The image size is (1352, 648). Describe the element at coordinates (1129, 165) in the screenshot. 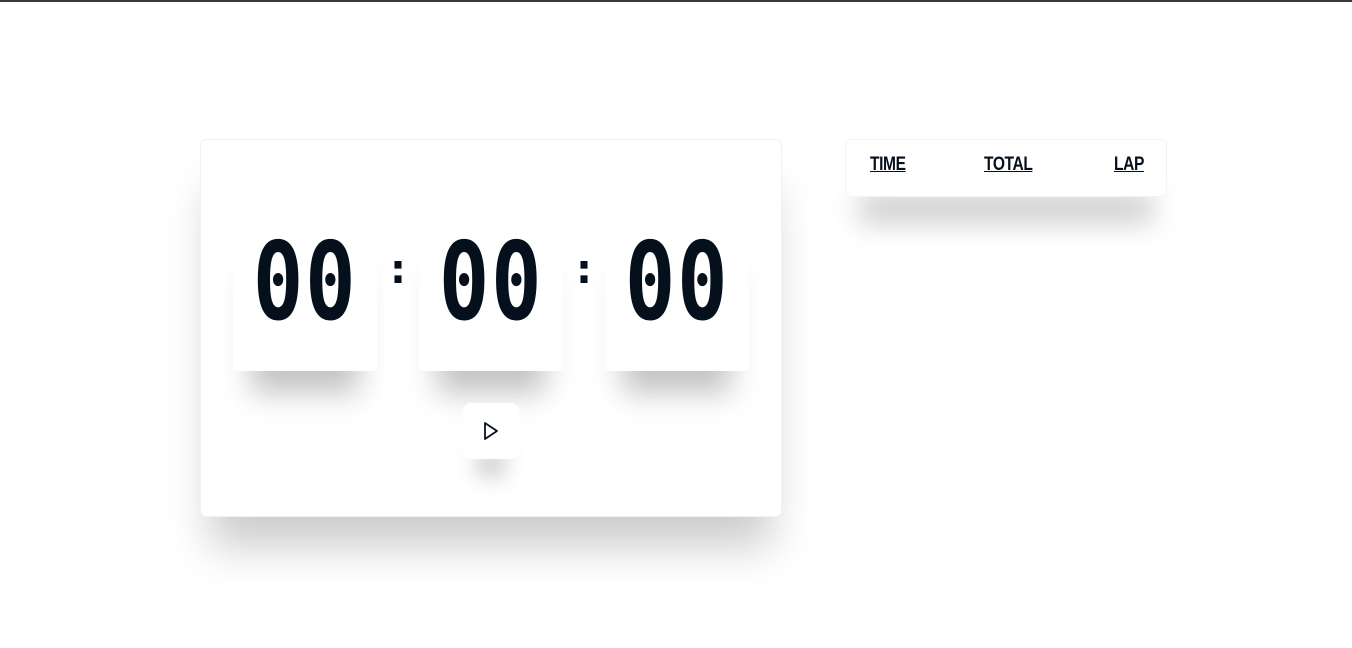

I see `sort-by-lap-header: LAP` at that location.